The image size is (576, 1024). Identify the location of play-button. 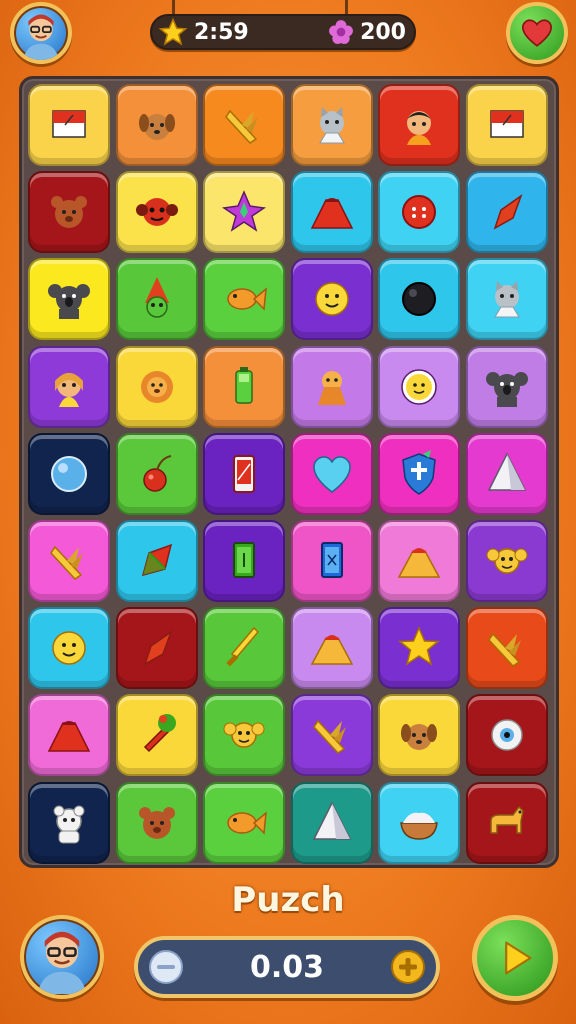
(515, 958).